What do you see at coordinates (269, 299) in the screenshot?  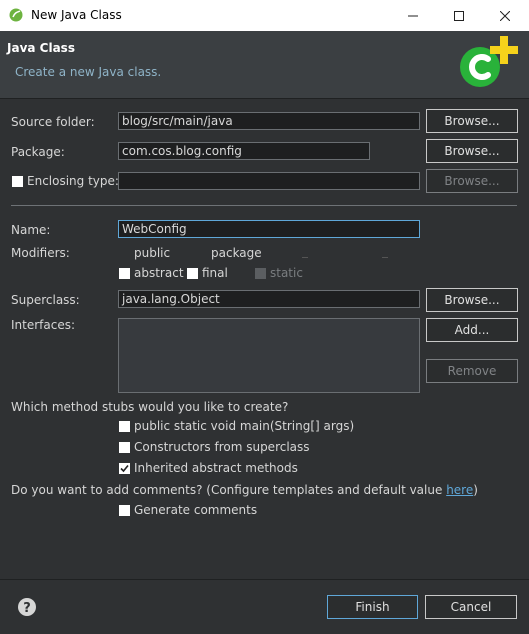 I see `superclass-input: java.lang.Object` at bounding box center [269, 299].